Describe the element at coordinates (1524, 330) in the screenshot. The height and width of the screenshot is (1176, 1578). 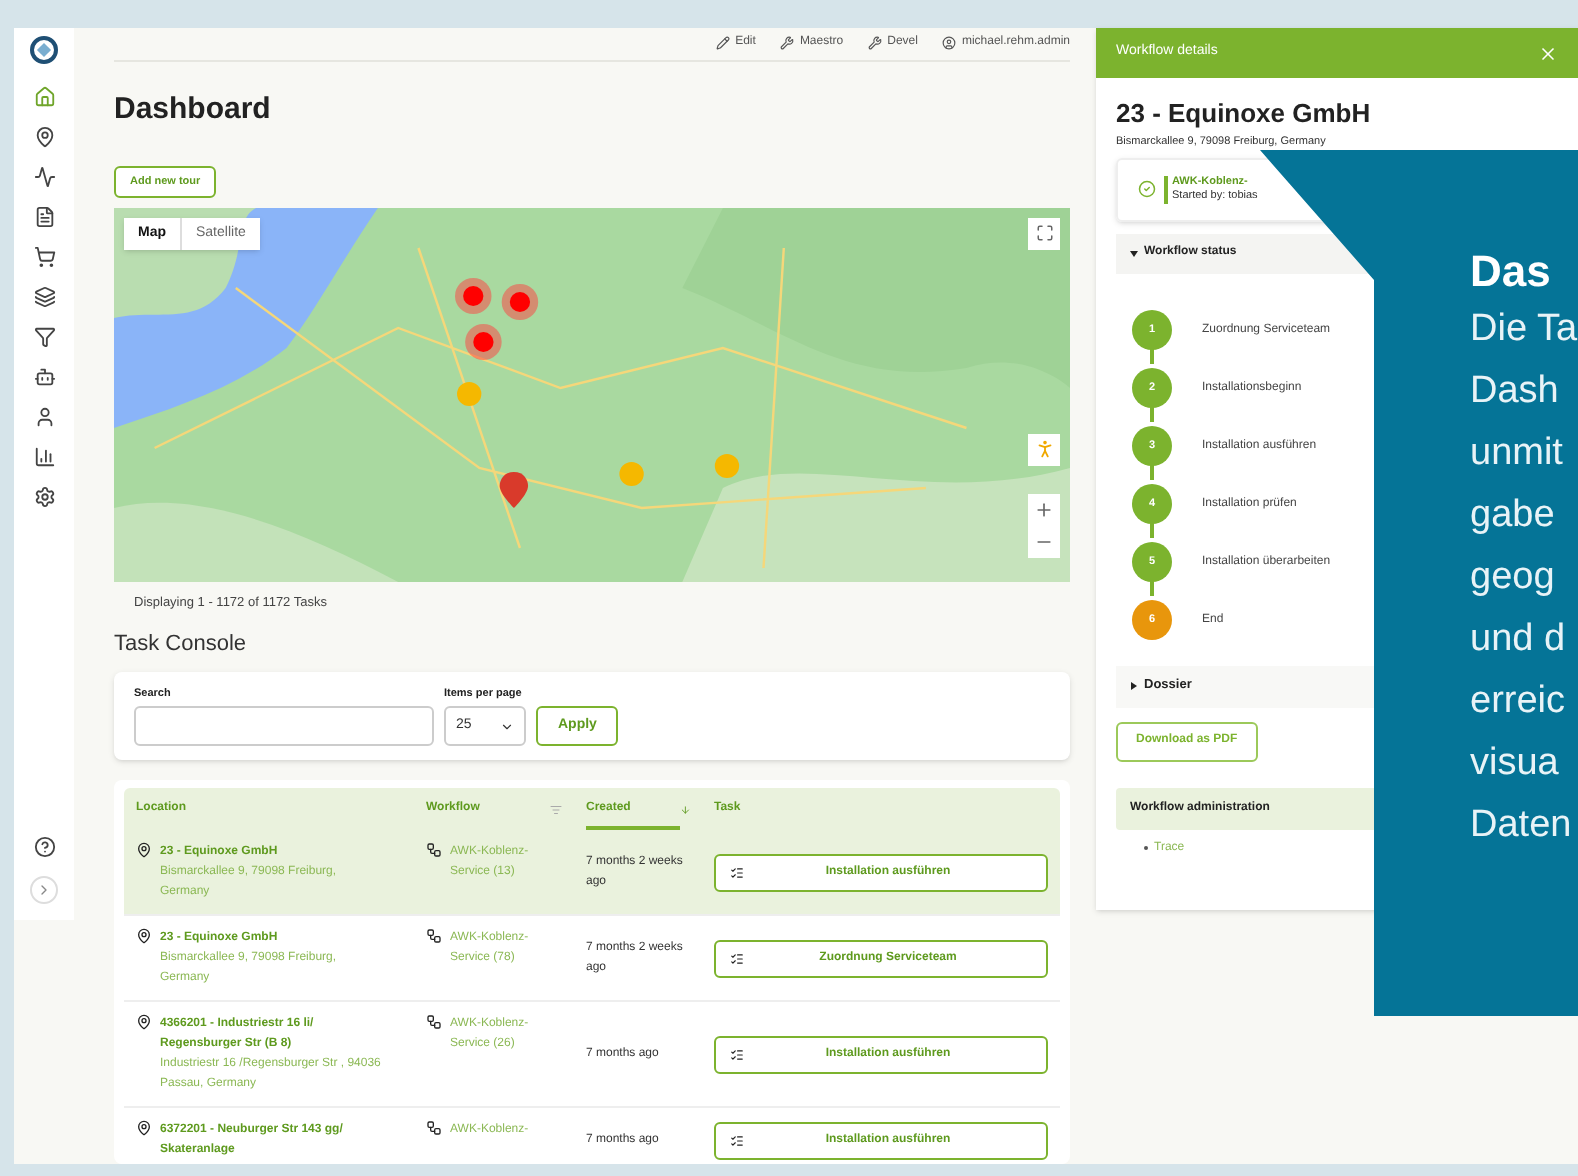
I see `overlay-text-line: Die Ta` at that location.